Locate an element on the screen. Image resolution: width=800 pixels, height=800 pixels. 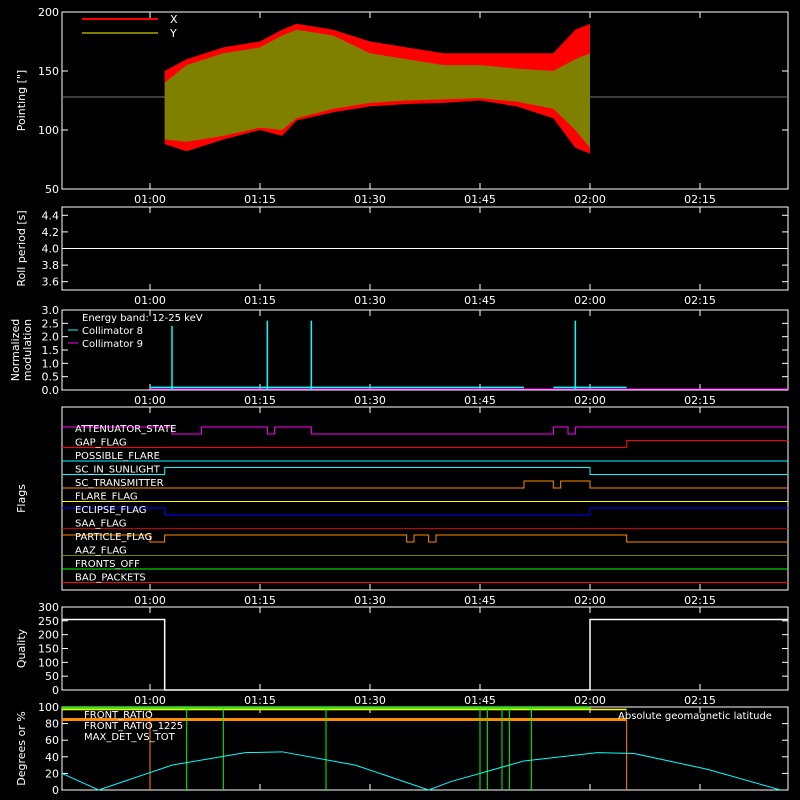
modulation-ytick-label: 2.0 is located at coordinates (51, 337).